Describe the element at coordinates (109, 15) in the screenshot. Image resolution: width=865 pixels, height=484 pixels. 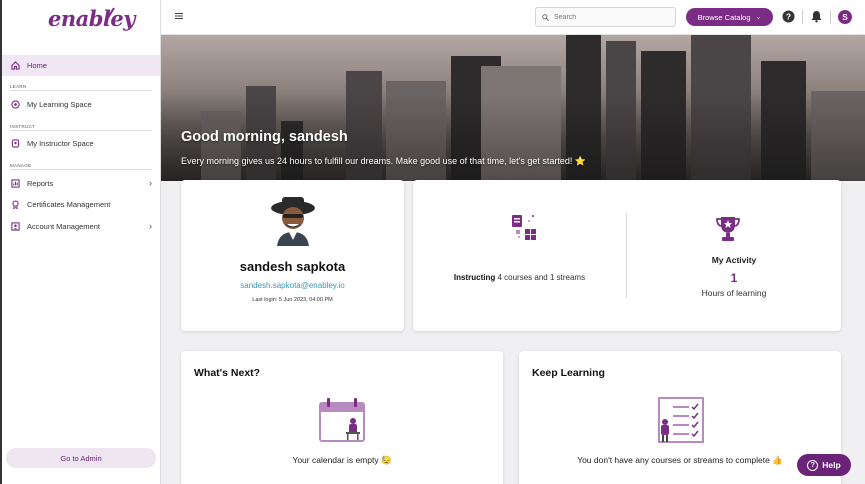
I see `logo-swoosh-icon` at that location.